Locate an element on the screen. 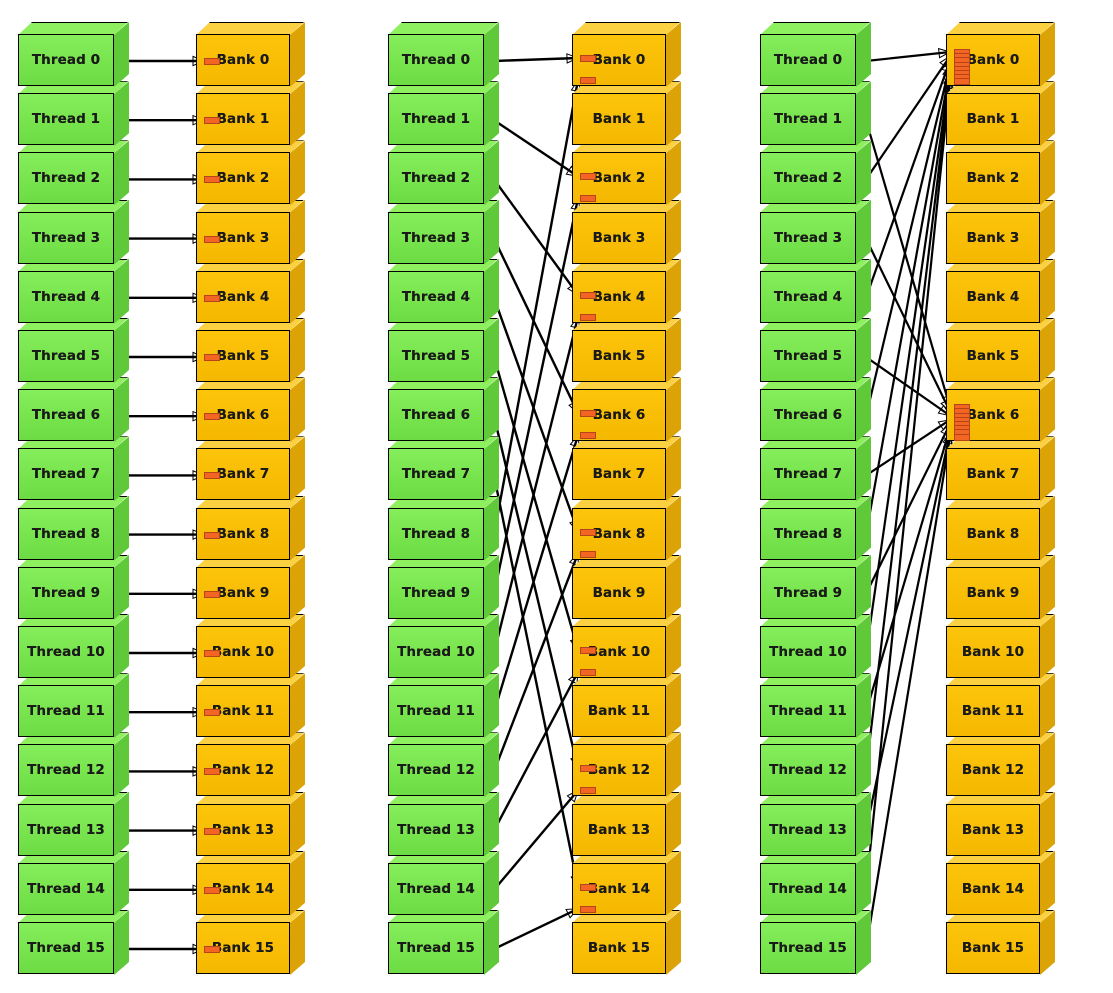 The height and width of the screenshot is (993, 1113). bank-box-p3-3: Bank 3 is located at coordinates (1000, 232).